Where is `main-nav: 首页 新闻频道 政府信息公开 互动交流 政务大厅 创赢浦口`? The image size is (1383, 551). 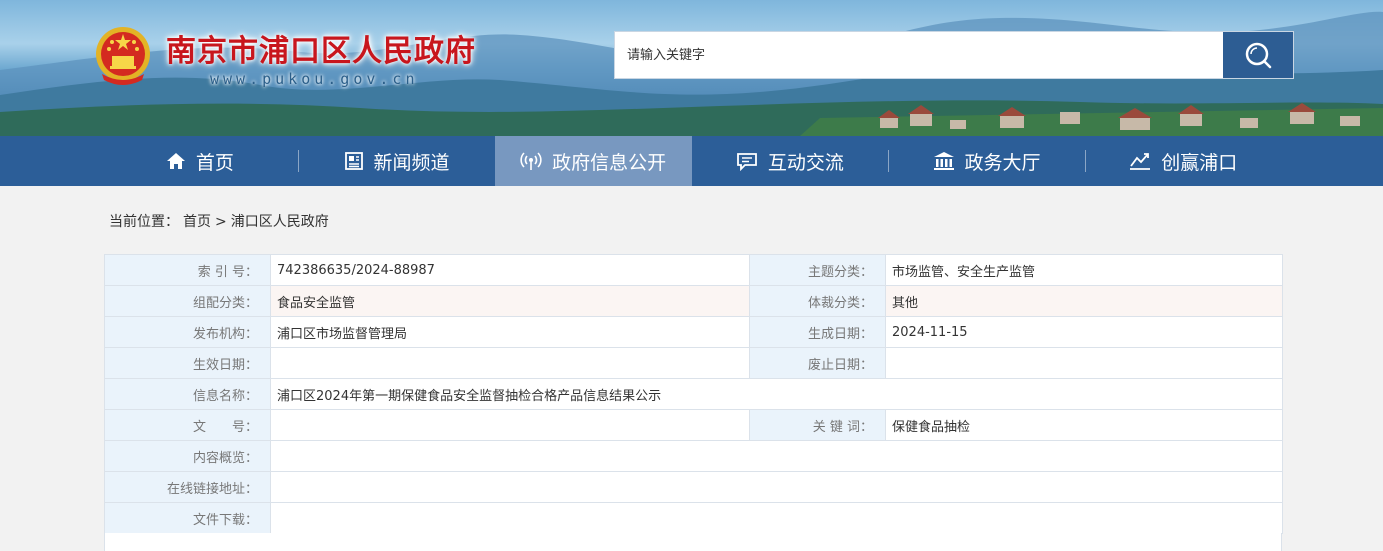 main-nav: 首页 新闻频道 政府信息公开 互动交流 政务大厅 创赢浦口 is located at coordinates (691, 161).